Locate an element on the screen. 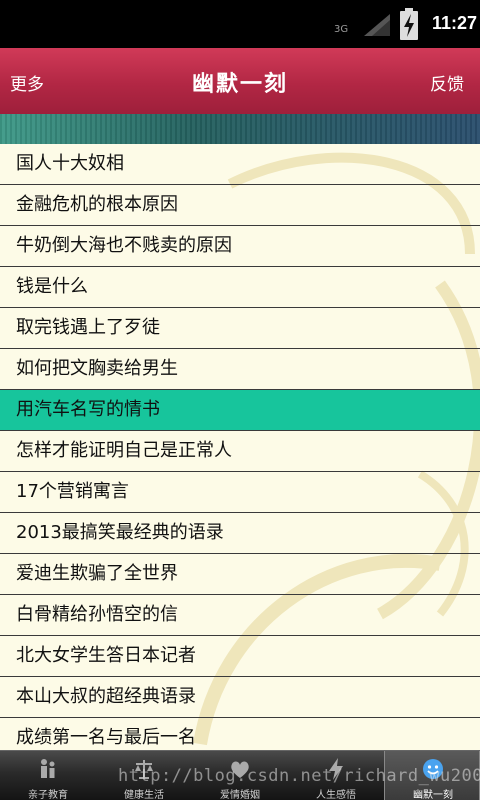  tab-parenting: 亲子教育 is located at coordinates (48, 775).